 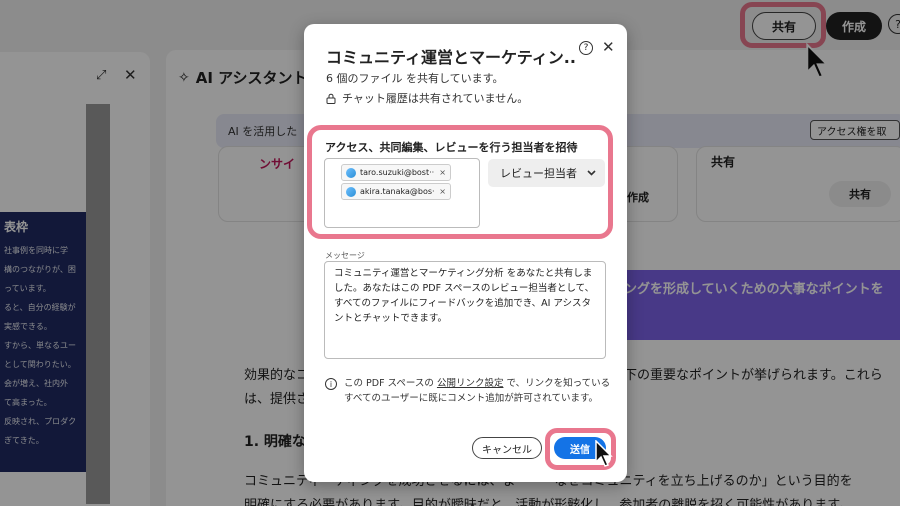 What do you see at coordinates (331, 384) in the screenshot?
I see `info-icon: i` at bounding box center [331, 384].